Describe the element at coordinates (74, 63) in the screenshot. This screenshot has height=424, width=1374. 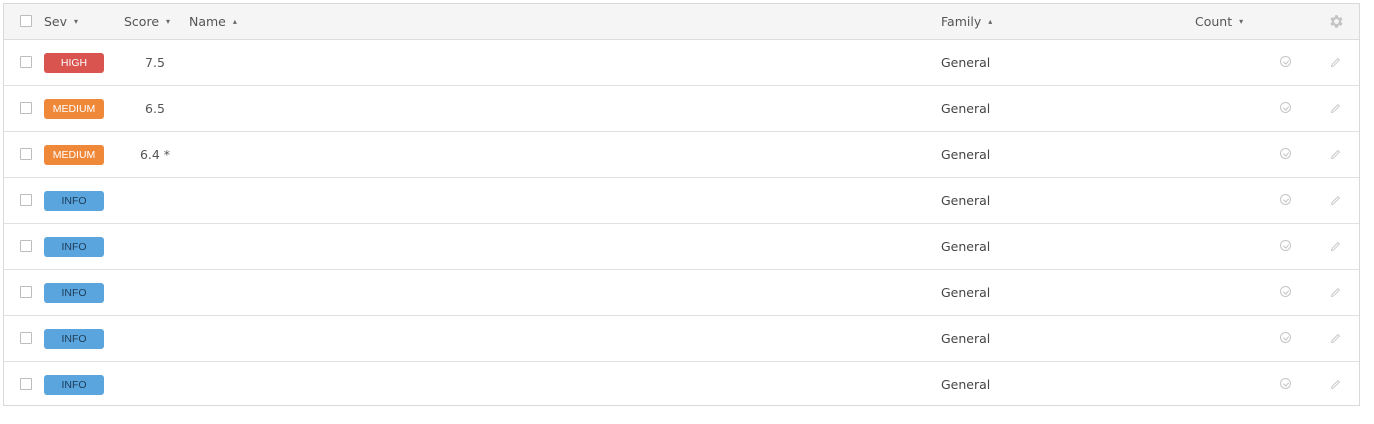
I see `severity-badge: HIGH` at that location.